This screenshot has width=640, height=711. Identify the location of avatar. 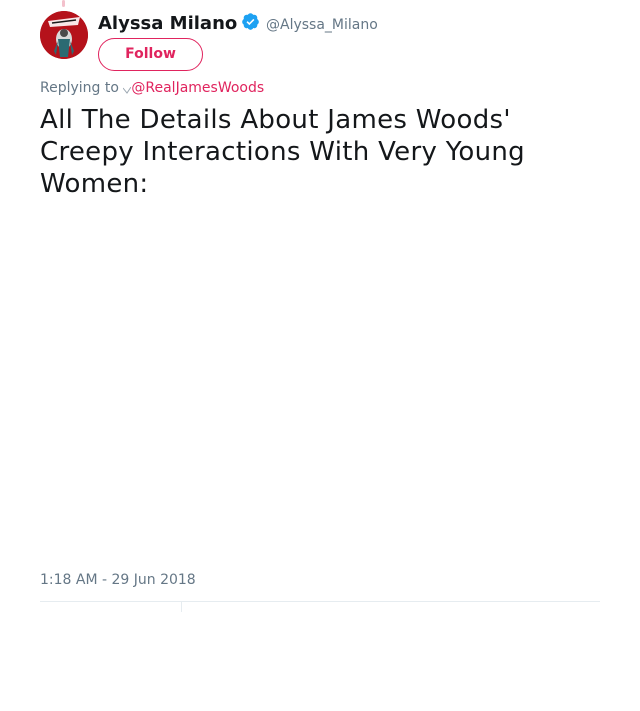
(64, 35).